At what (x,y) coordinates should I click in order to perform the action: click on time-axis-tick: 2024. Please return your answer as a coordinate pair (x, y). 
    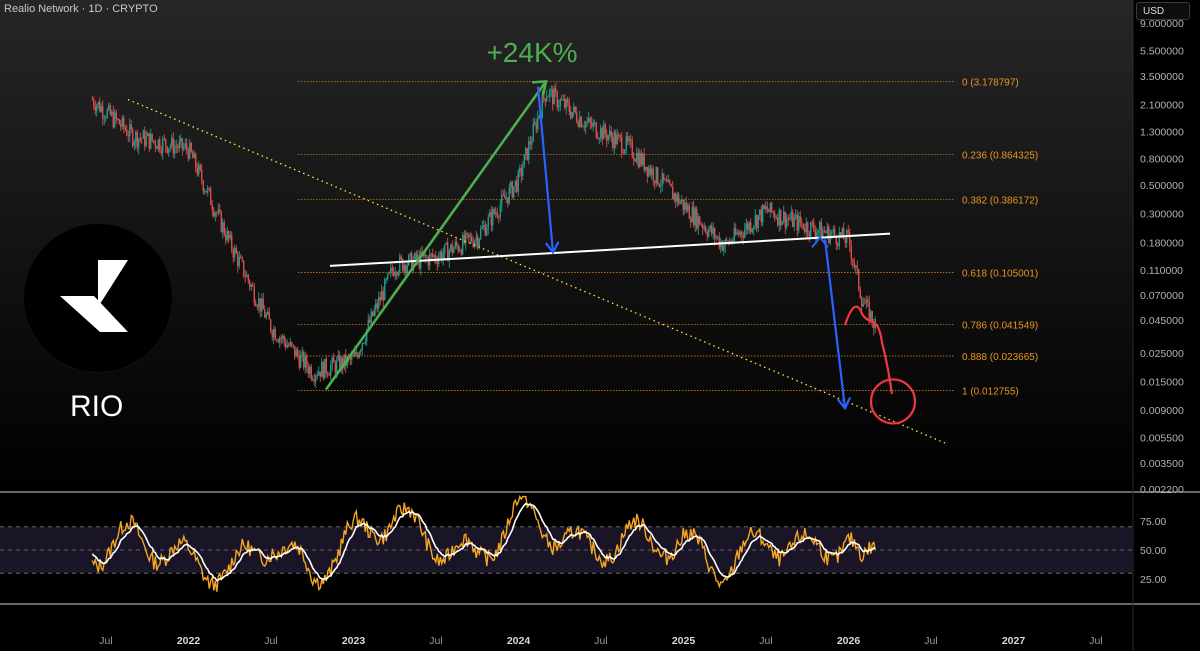
    Looking at the image, I should click on (519, 641).